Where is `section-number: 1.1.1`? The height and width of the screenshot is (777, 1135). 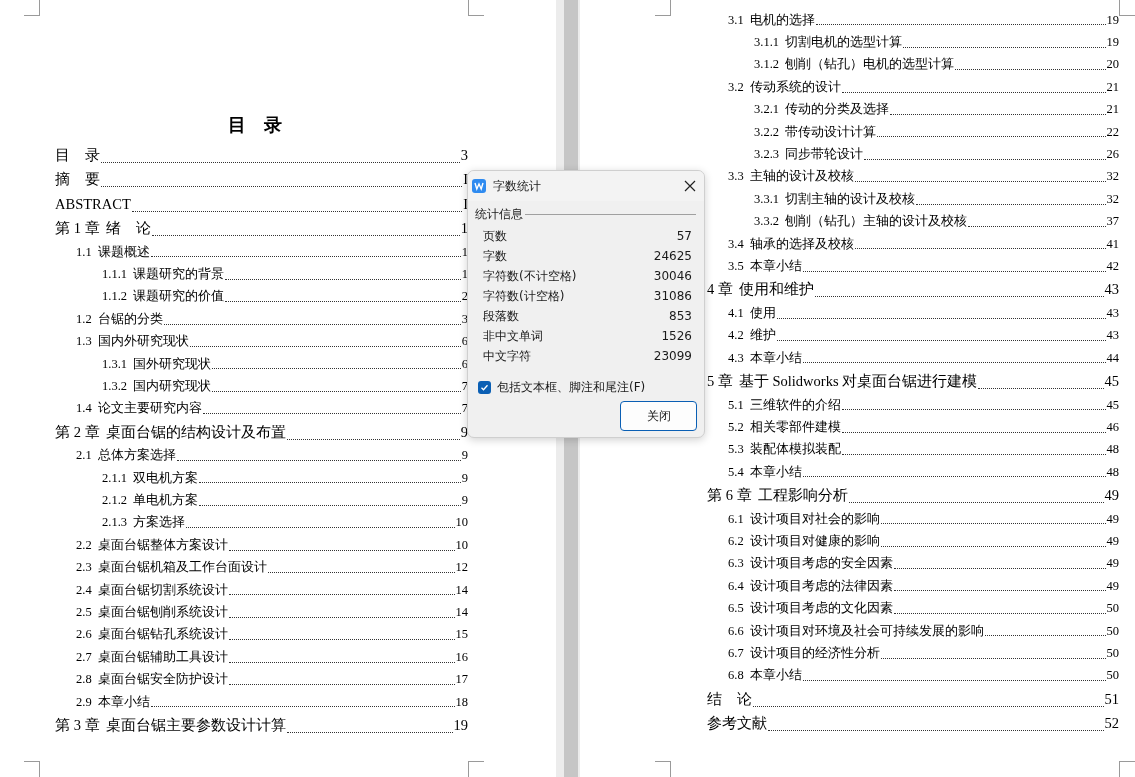 section-number: 1.1.1 is located at coordinates (114, 275).